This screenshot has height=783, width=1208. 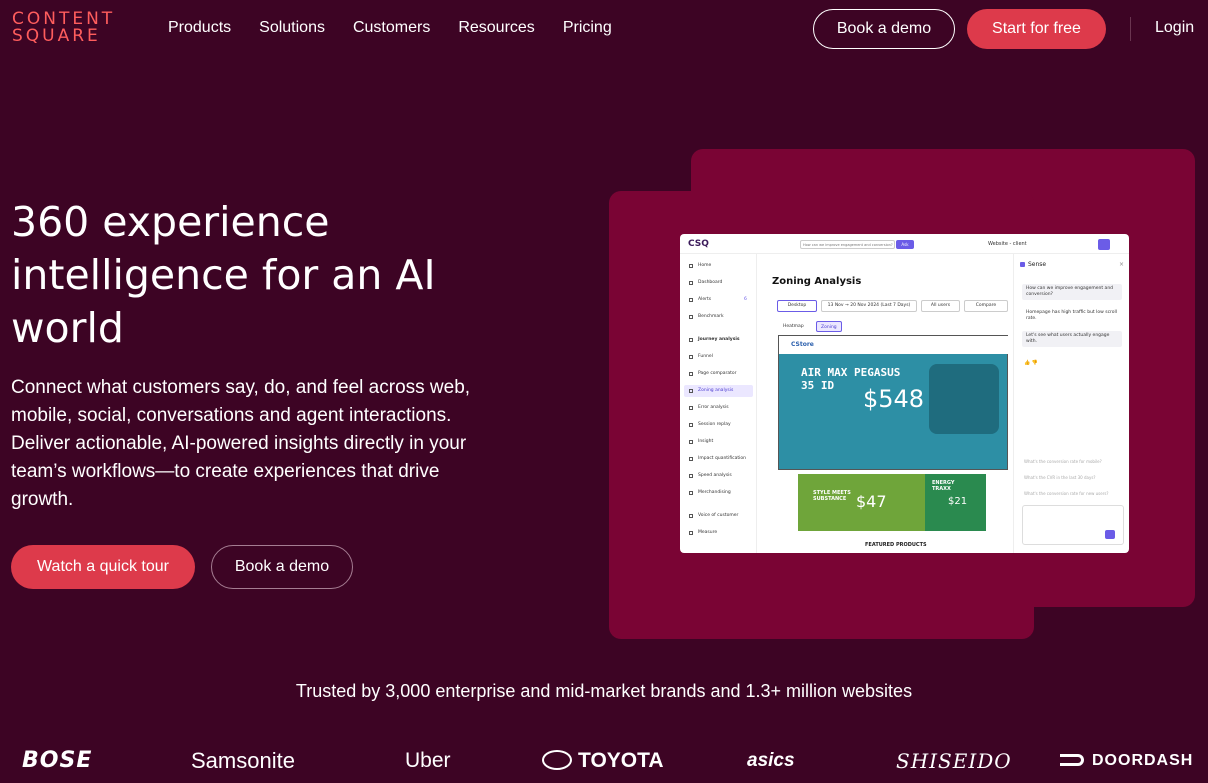 I want to click on logo-line-2: SQUARE, so click(x=56, y=36).